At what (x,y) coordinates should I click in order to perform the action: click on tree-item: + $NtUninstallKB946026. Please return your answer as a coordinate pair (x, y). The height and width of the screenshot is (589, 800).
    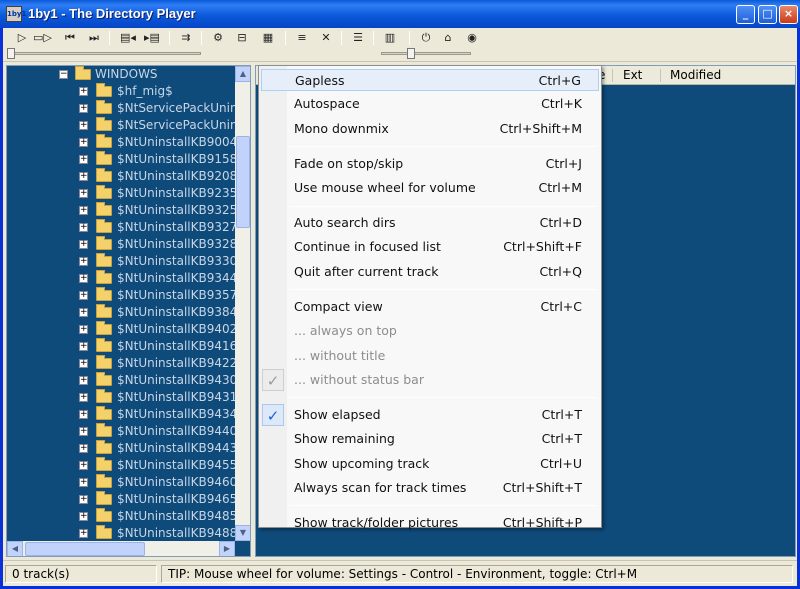
    Looking at the image, I should click on (128, 482).